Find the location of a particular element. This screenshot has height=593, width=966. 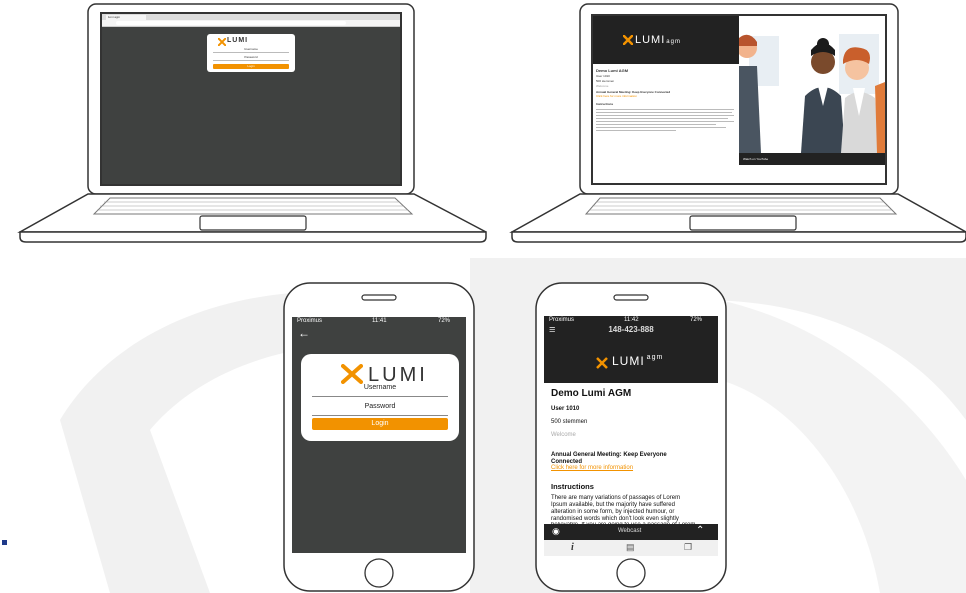

info-tab-icon: i is located at coordinates (572, 547).